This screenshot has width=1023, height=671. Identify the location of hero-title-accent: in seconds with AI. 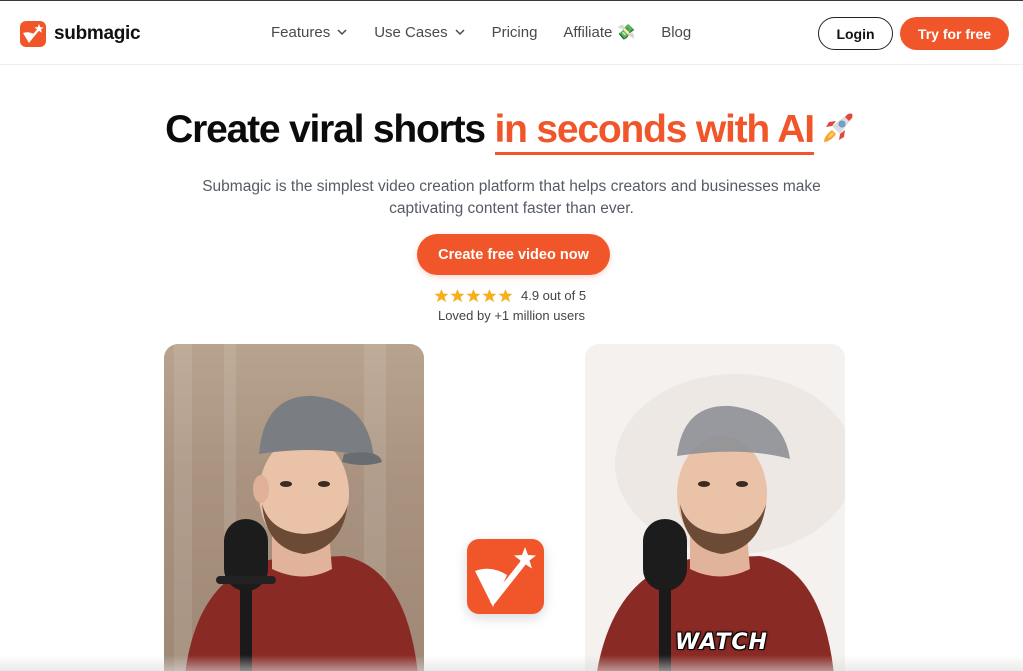
(654, 131).